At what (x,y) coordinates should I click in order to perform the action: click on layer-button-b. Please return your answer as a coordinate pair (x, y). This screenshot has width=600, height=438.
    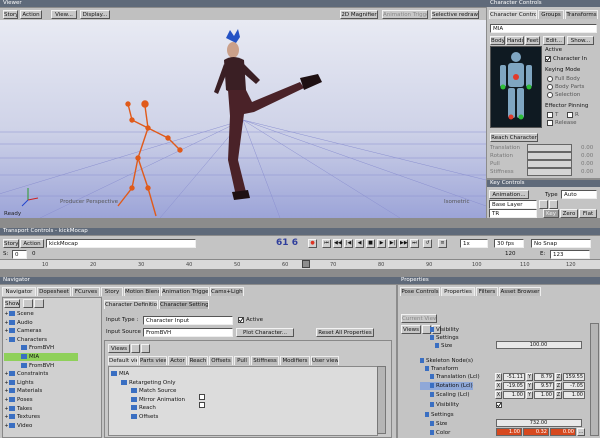
    Looking at the image, I should click on (553, 204).